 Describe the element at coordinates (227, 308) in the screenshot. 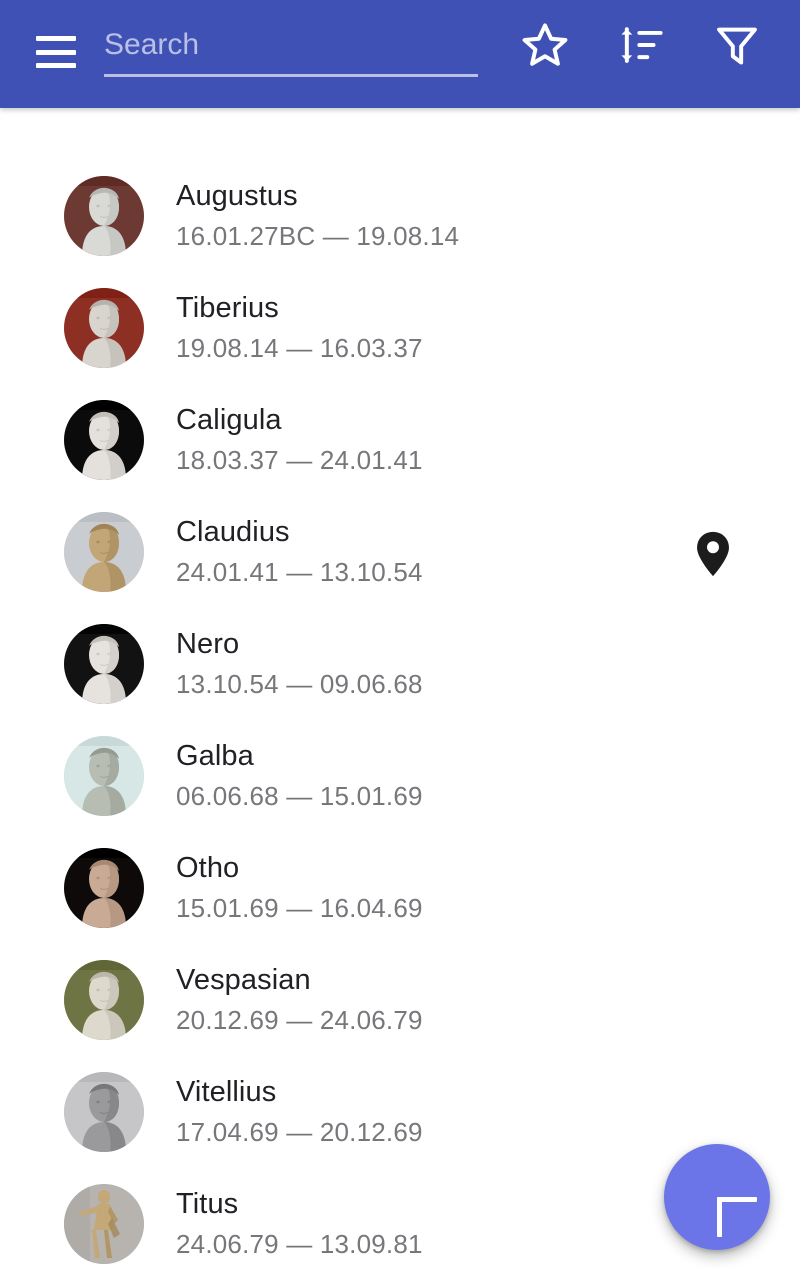

I see `list-item-title: Tiberius` at that location.